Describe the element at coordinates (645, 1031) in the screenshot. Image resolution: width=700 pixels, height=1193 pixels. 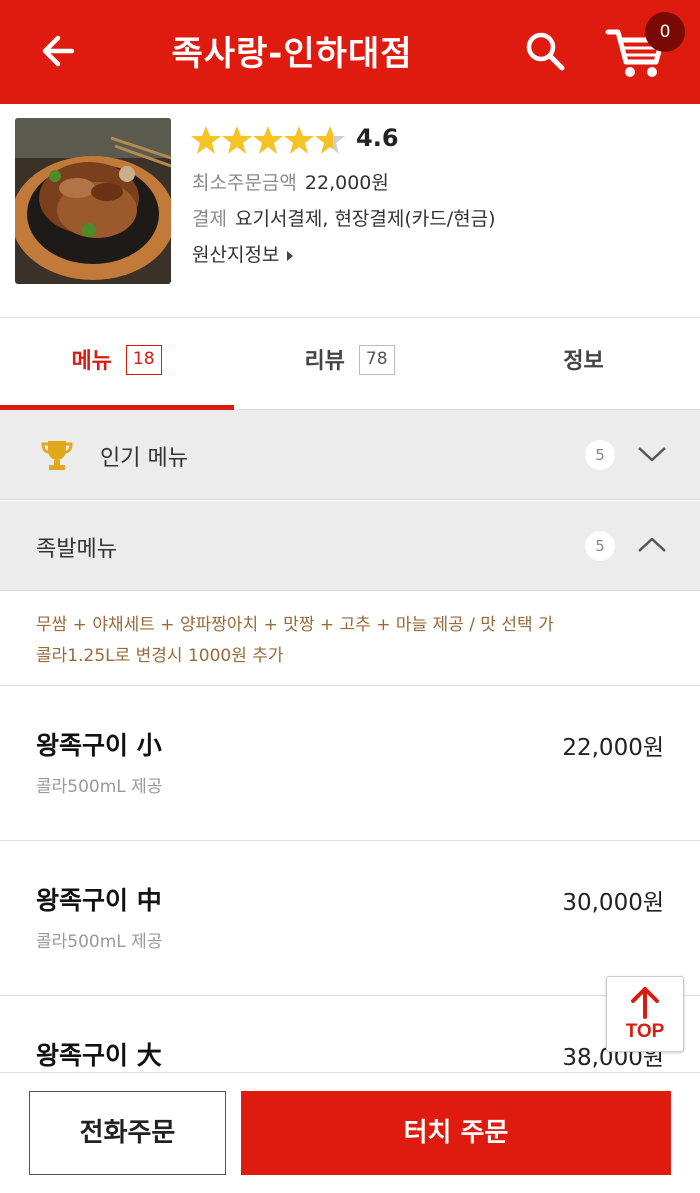
I see `scroll-top-label: TOP` at that location.